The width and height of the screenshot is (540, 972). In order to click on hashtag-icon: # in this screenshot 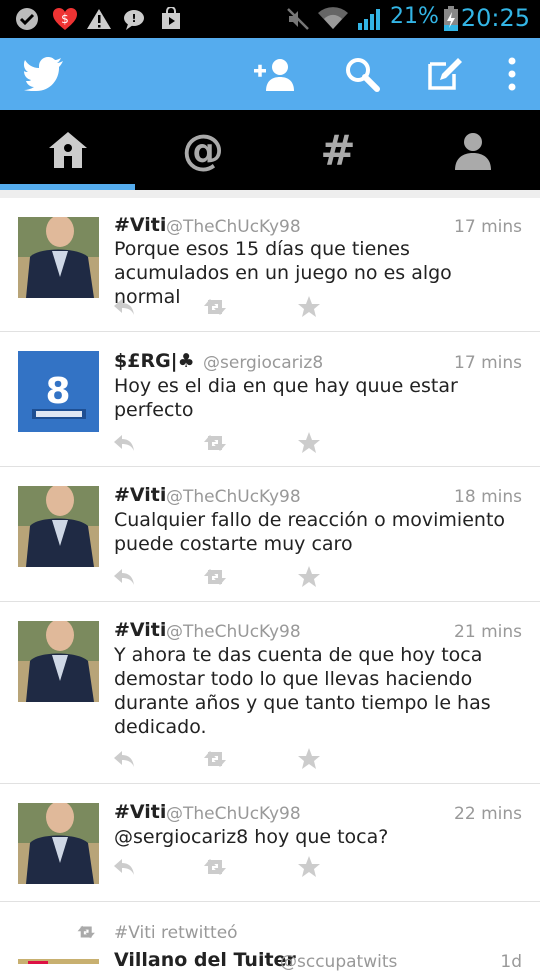, I will do `click(337, 150)`.